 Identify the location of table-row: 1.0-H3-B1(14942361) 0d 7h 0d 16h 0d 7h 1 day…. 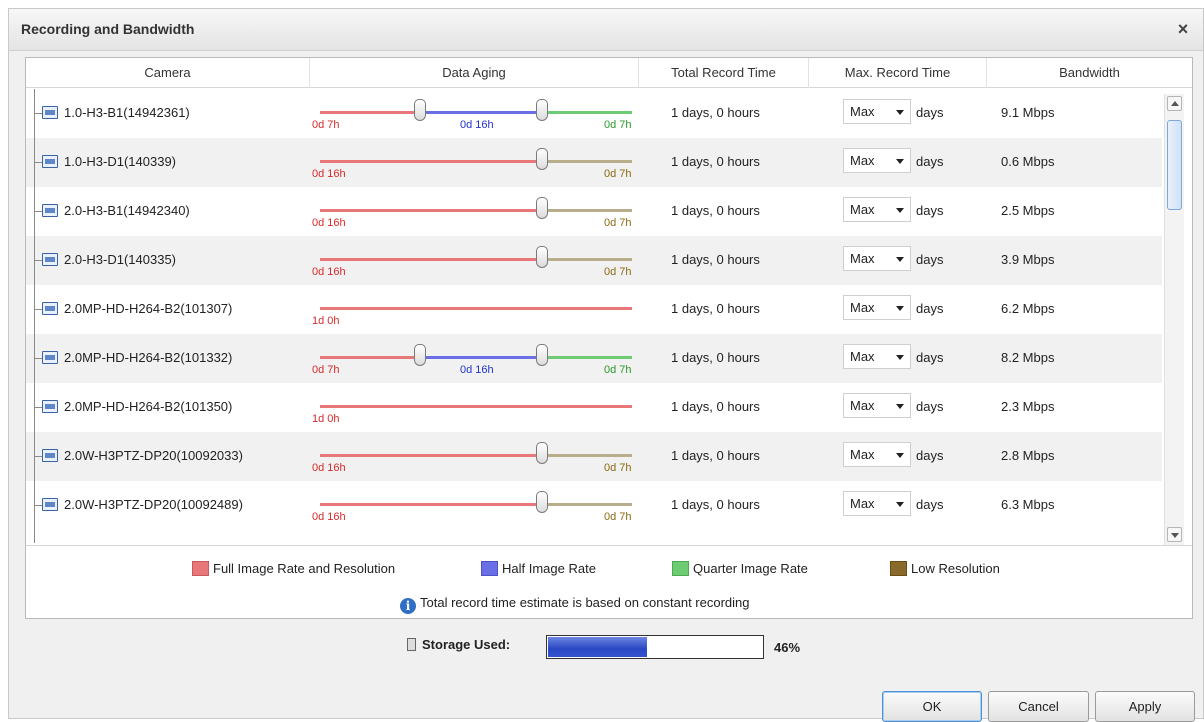
(594, 113).